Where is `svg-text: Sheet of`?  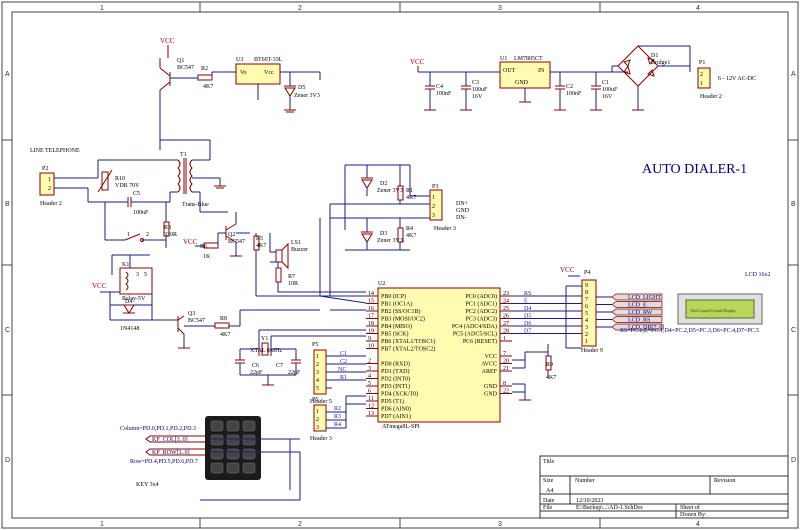 svg-text: Sheet of is located at coordinates (690, 507).